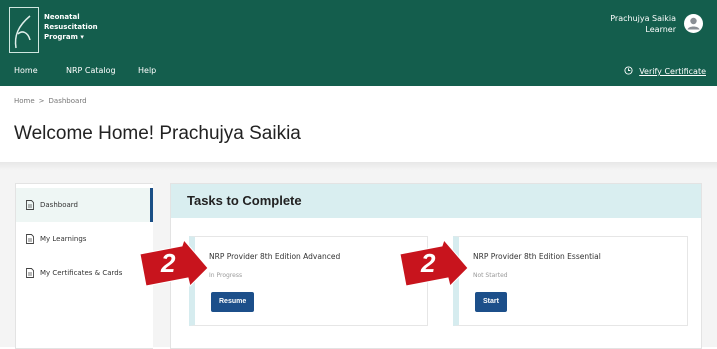  Describe the element at coordinates (660, 29) in the screenshot. I see `user-role: Learner` at that location.